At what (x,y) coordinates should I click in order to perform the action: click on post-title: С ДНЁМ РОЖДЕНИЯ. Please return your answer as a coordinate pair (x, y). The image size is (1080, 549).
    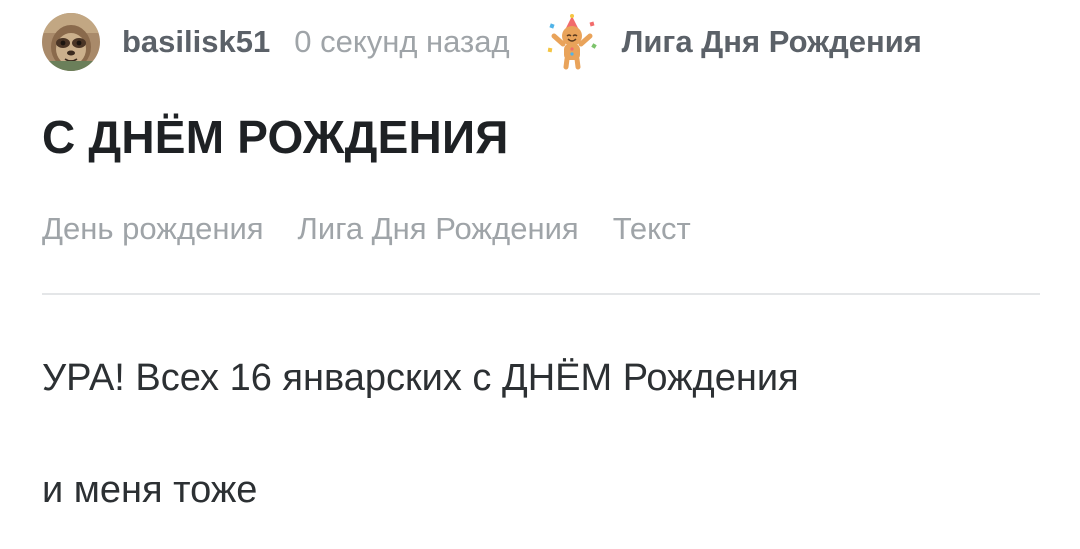
    Looking at the image, I should click on (275, 137).